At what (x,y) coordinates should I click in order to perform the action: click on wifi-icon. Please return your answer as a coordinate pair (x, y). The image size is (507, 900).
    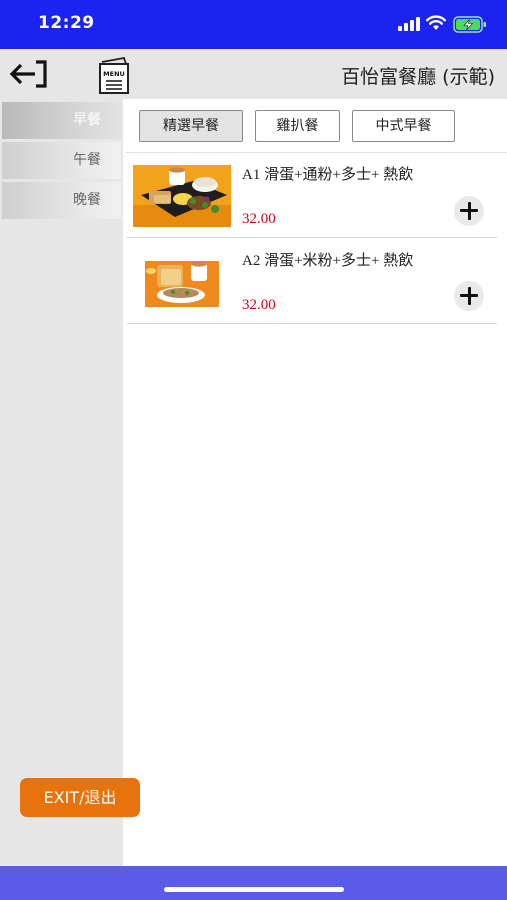
    Looking at the image, I should click on (436, 22).